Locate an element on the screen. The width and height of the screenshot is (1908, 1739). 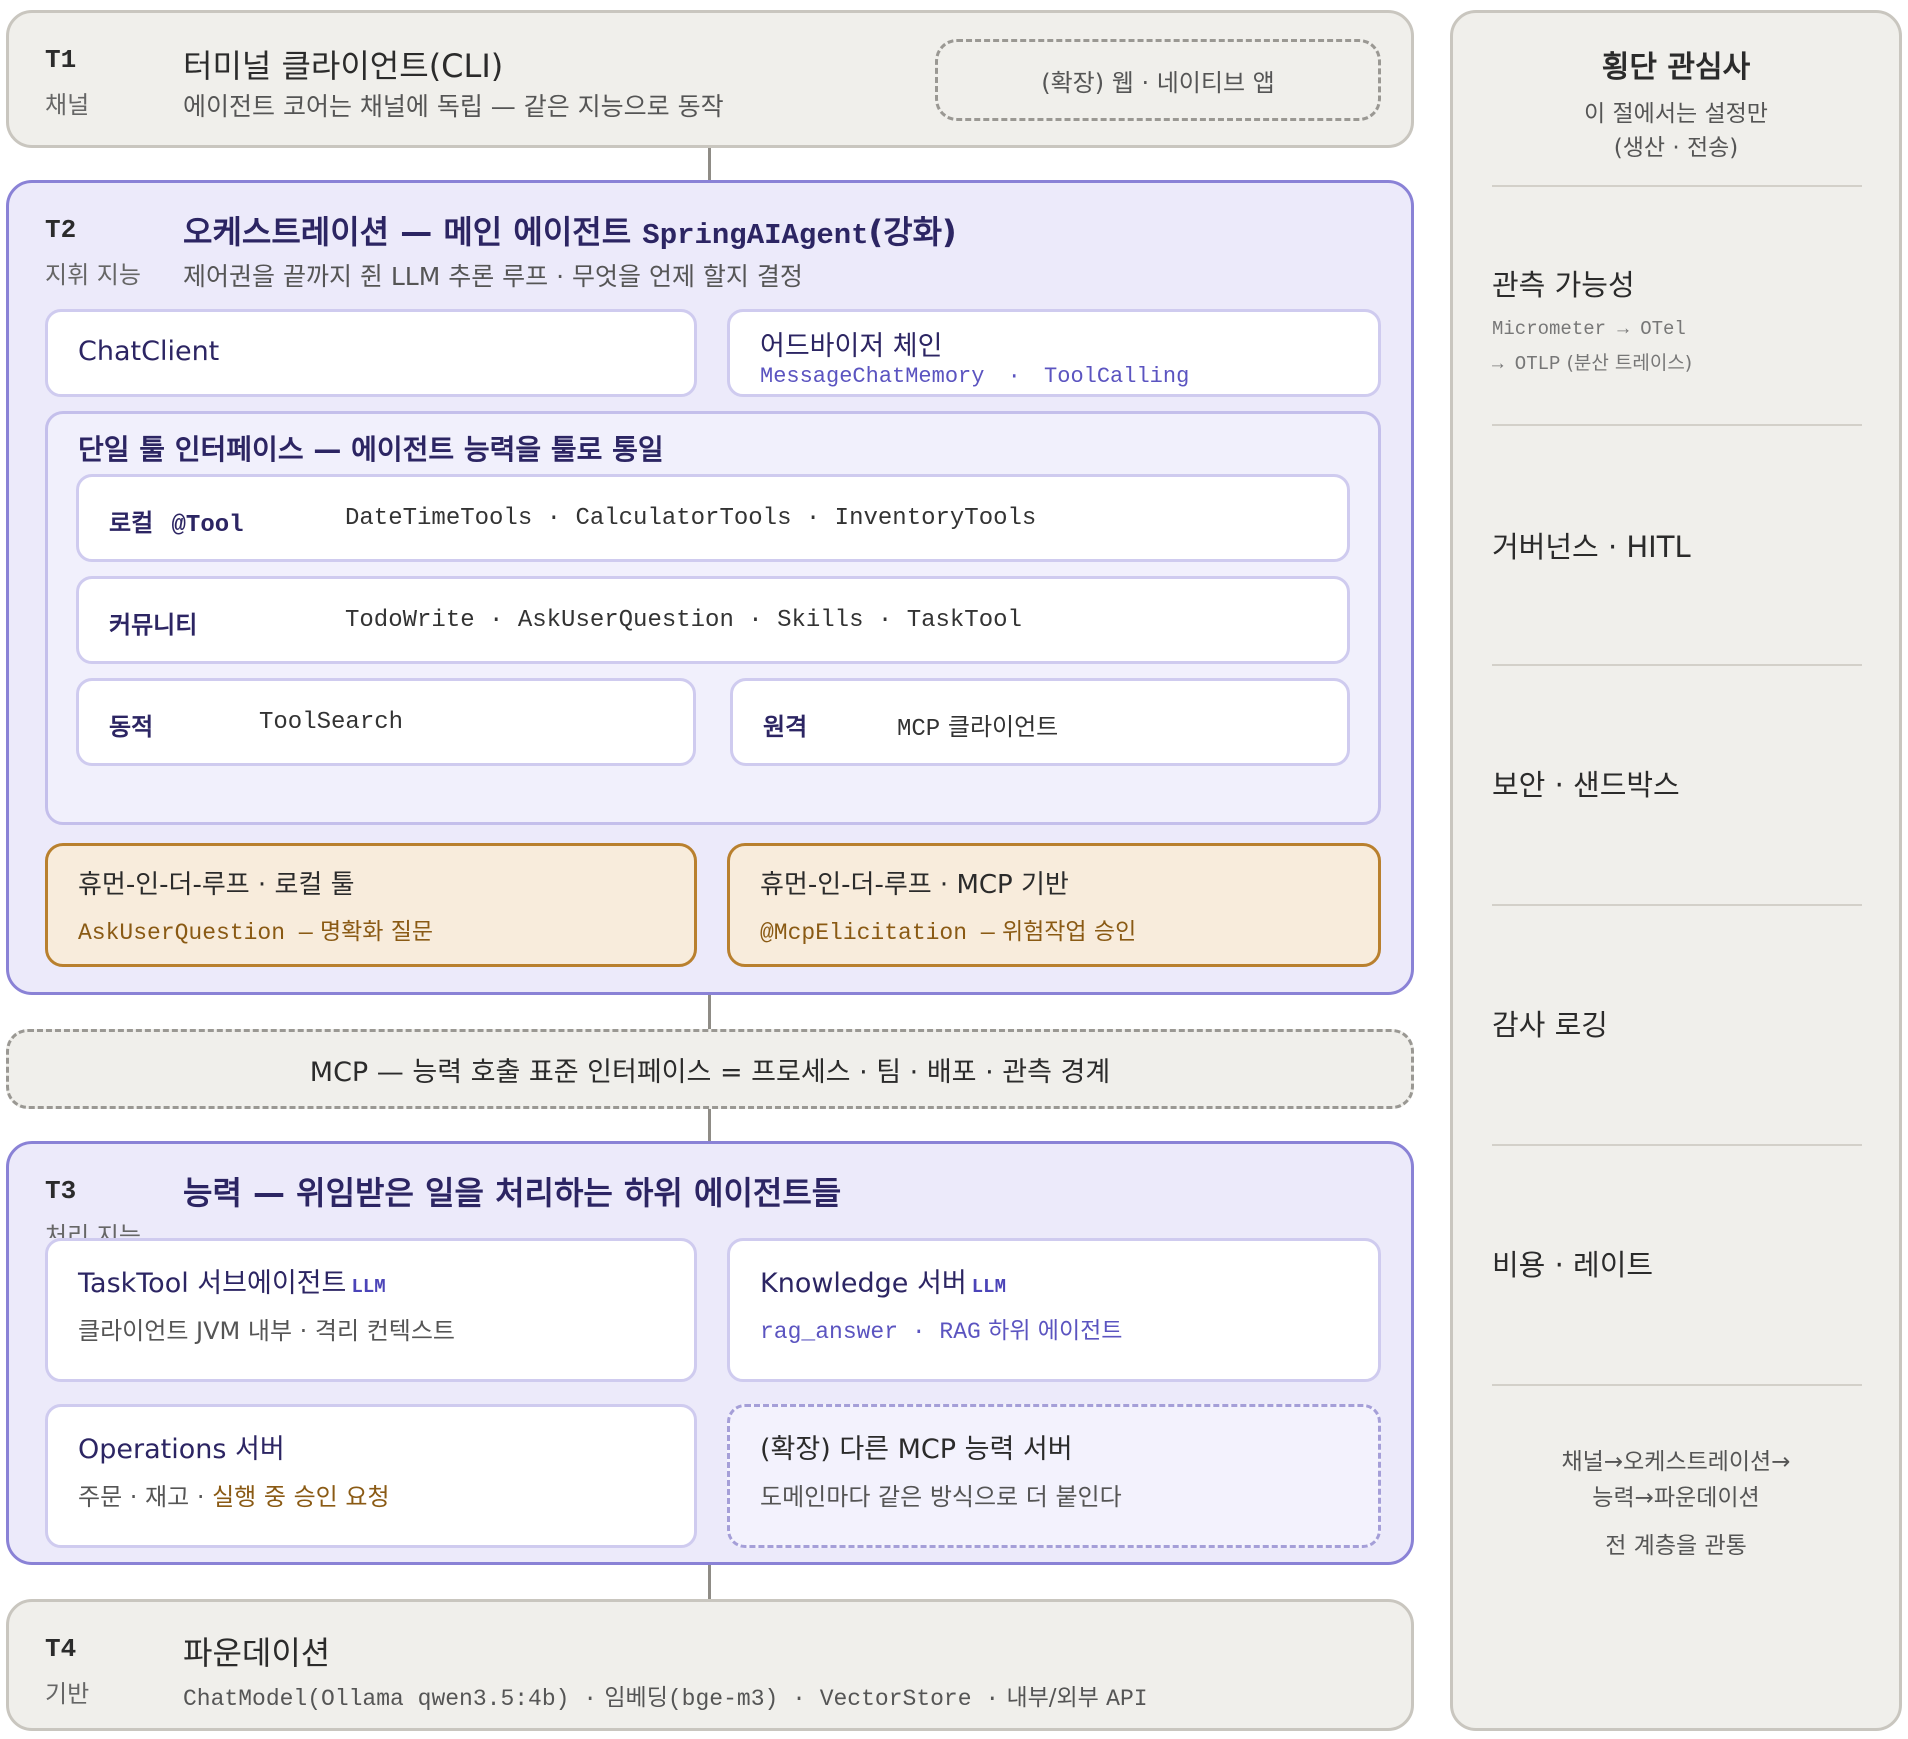
side-observability: 관측 가능성 is located at coordinates (1563, 285).